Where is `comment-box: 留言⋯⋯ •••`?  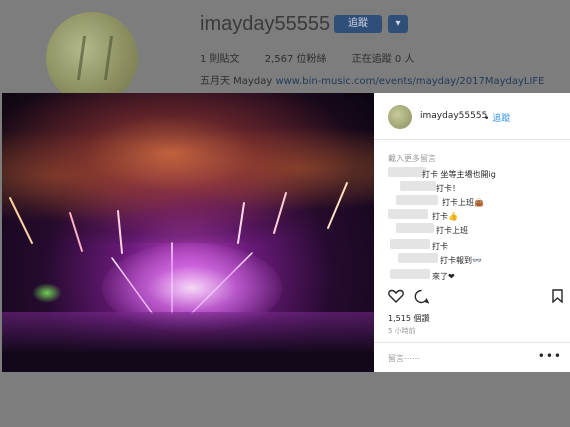 comment-box: 留言⋯⋯ ••• is located at coordinates (472, 357).